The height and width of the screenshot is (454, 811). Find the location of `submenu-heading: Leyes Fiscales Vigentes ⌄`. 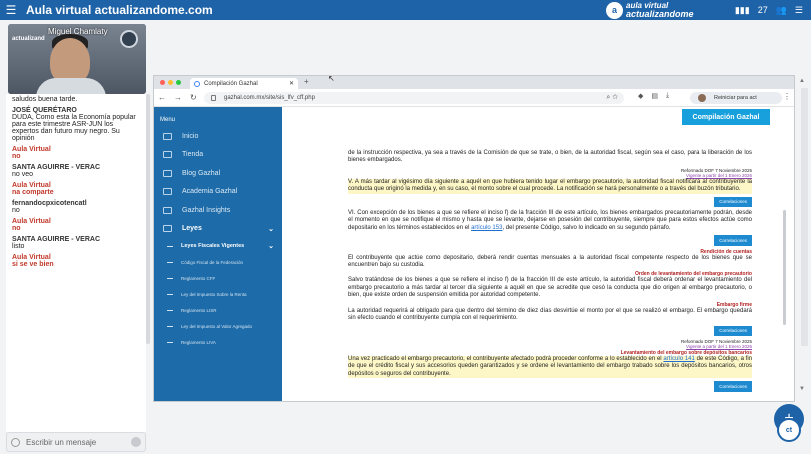

submenu-heading: Leyes Fiscales Vigentes ⌄ is located at coordinates (218, 246).